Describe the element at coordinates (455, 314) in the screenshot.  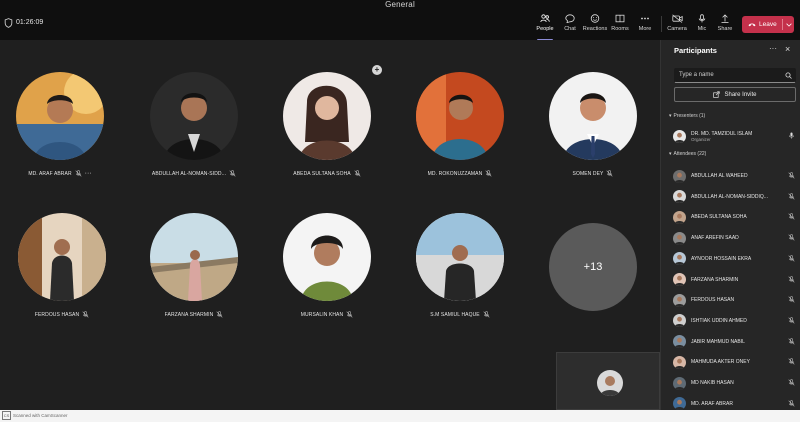
I see `participant-name: S.M SAMIUL HAQUE` at that location.